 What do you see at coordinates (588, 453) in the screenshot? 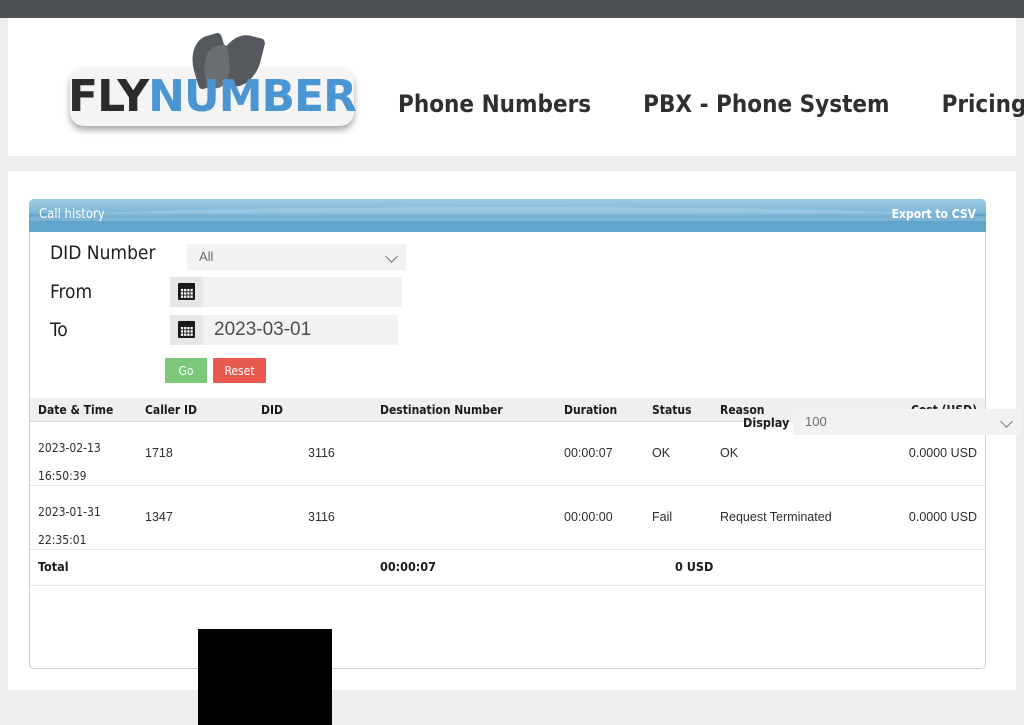
I see `cell-duration: 00:00:07` at bounding box center [588, 453].